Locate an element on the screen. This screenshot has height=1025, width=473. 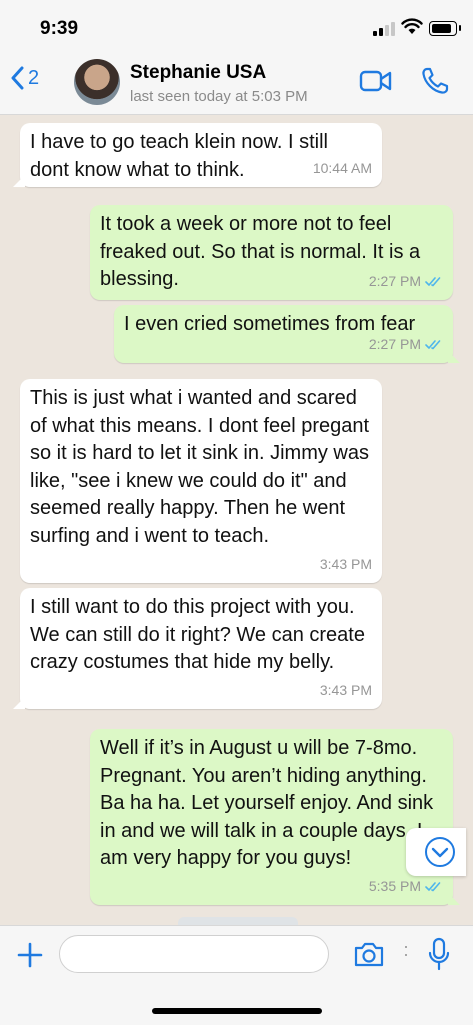
home-indicator is located at coordinates (237, 1011).